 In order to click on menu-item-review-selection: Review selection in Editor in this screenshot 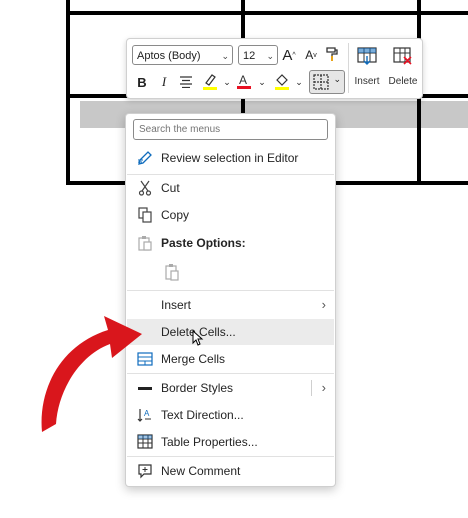, I will do `click(230, 158)`.